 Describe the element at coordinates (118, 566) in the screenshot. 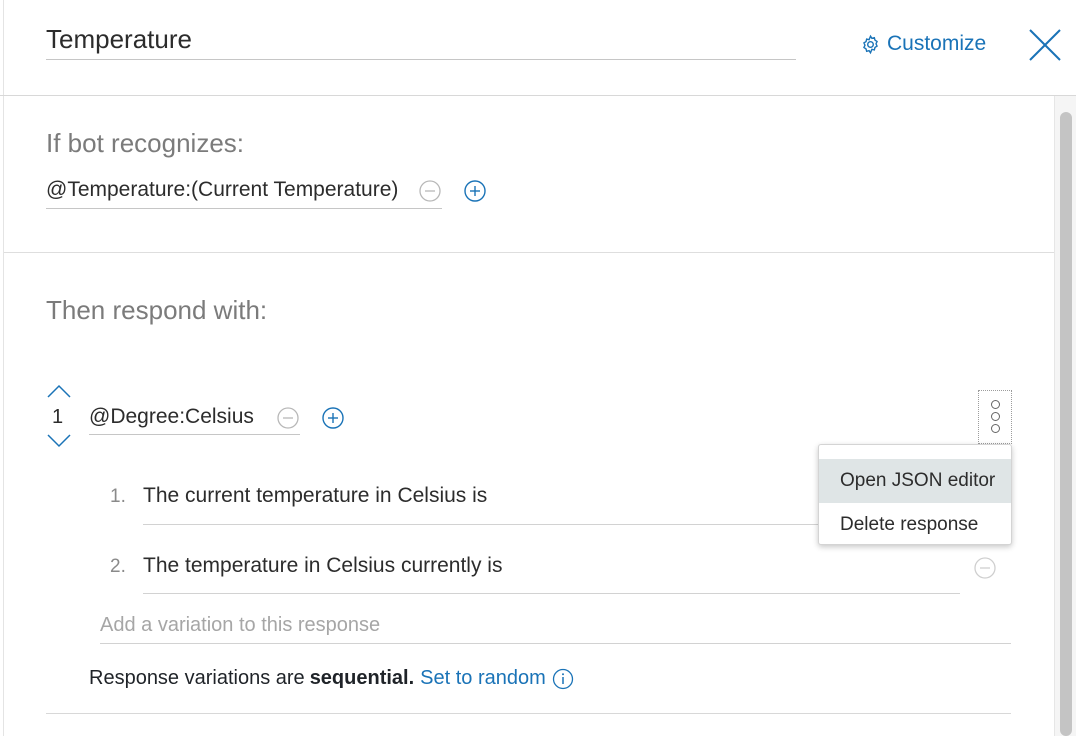

I see `variation-number: 2.` at that location.